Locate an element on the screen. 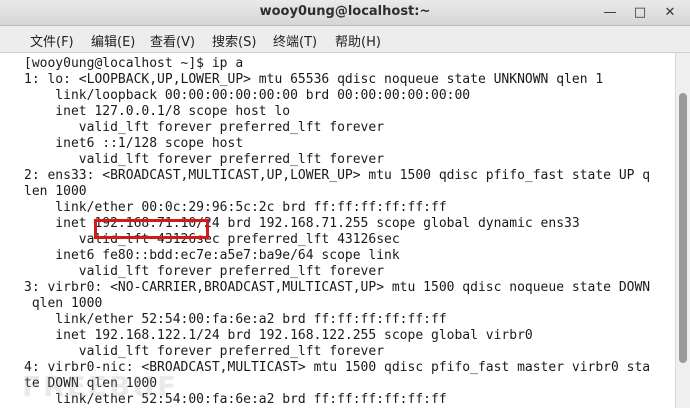 The image size is (690, 408). terminal-line: inet 127.0.0.1/8 scope host lo is located at coordinates (157, 111).